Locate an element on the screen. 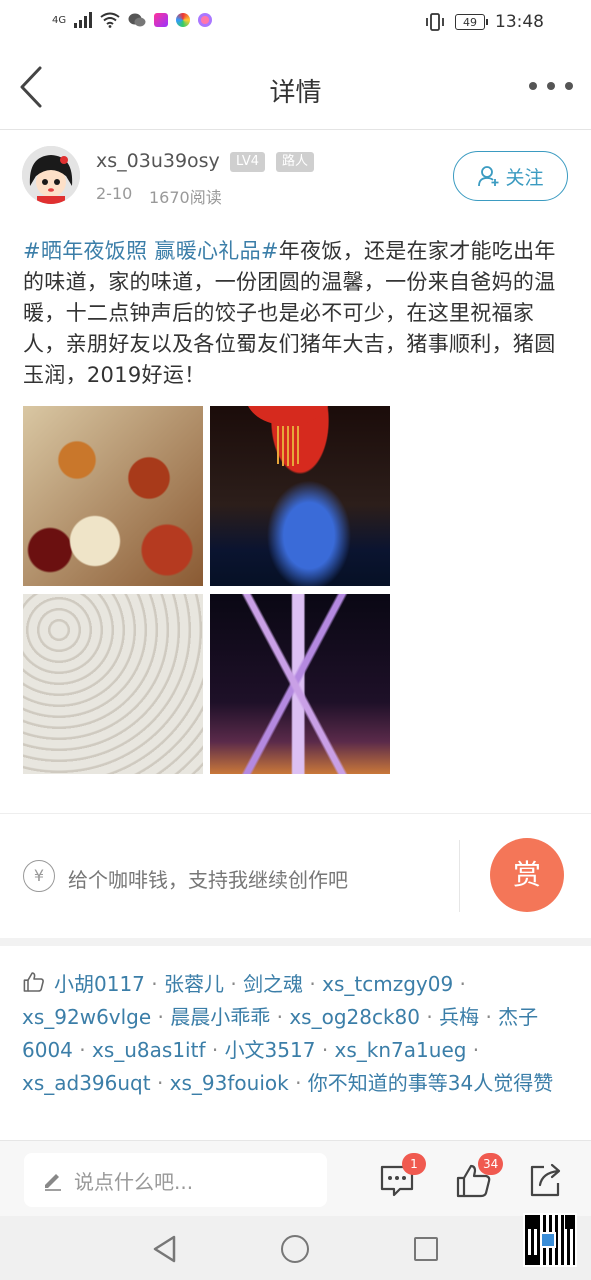 The image size is (591, 1280). share-icon is located at coordinates (545, 1180).